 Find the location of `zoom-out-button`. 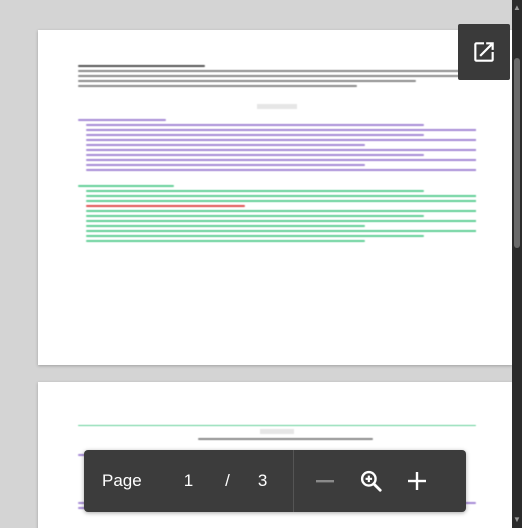

zoom-out-button is located at coordinates (325, 481).